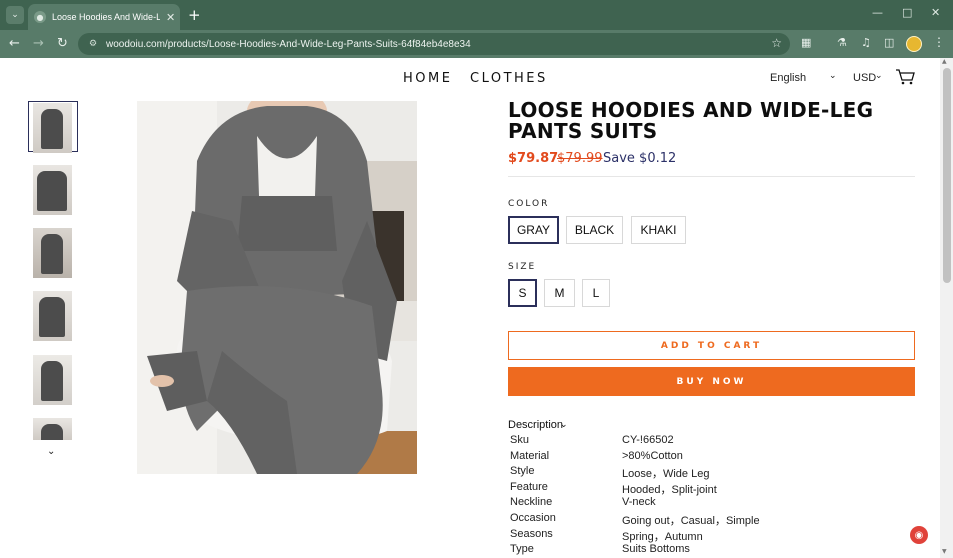 The width and height of the screenshot is (953, 558). Describe the element at coordinates (658, 230) in the screenshot. I see `color-option-khaki: KHAKI` at that location.